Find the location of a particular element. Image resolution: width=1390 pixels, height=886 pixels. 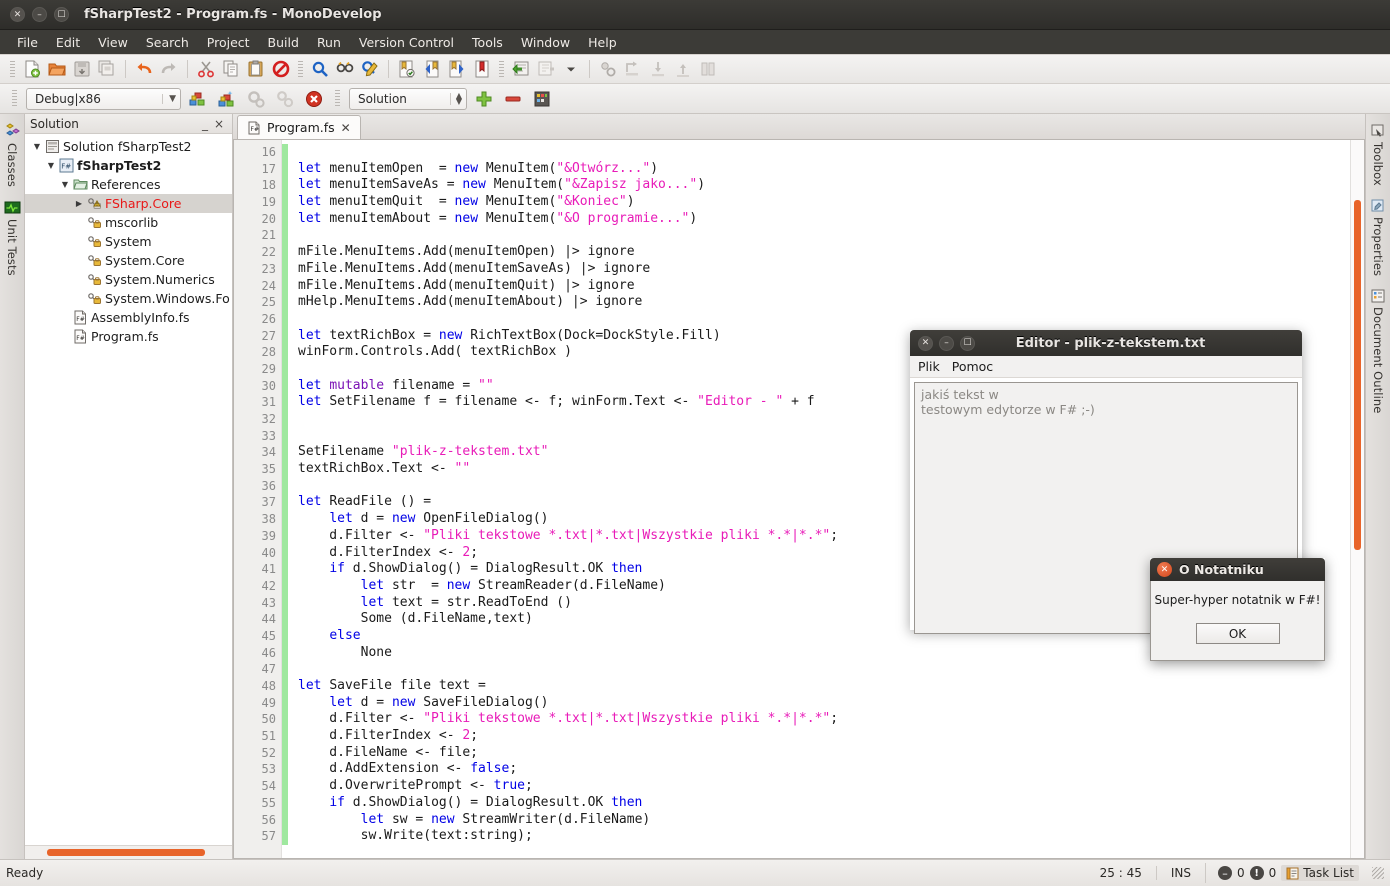

menu-view: View is located at coordinates (113, 42).